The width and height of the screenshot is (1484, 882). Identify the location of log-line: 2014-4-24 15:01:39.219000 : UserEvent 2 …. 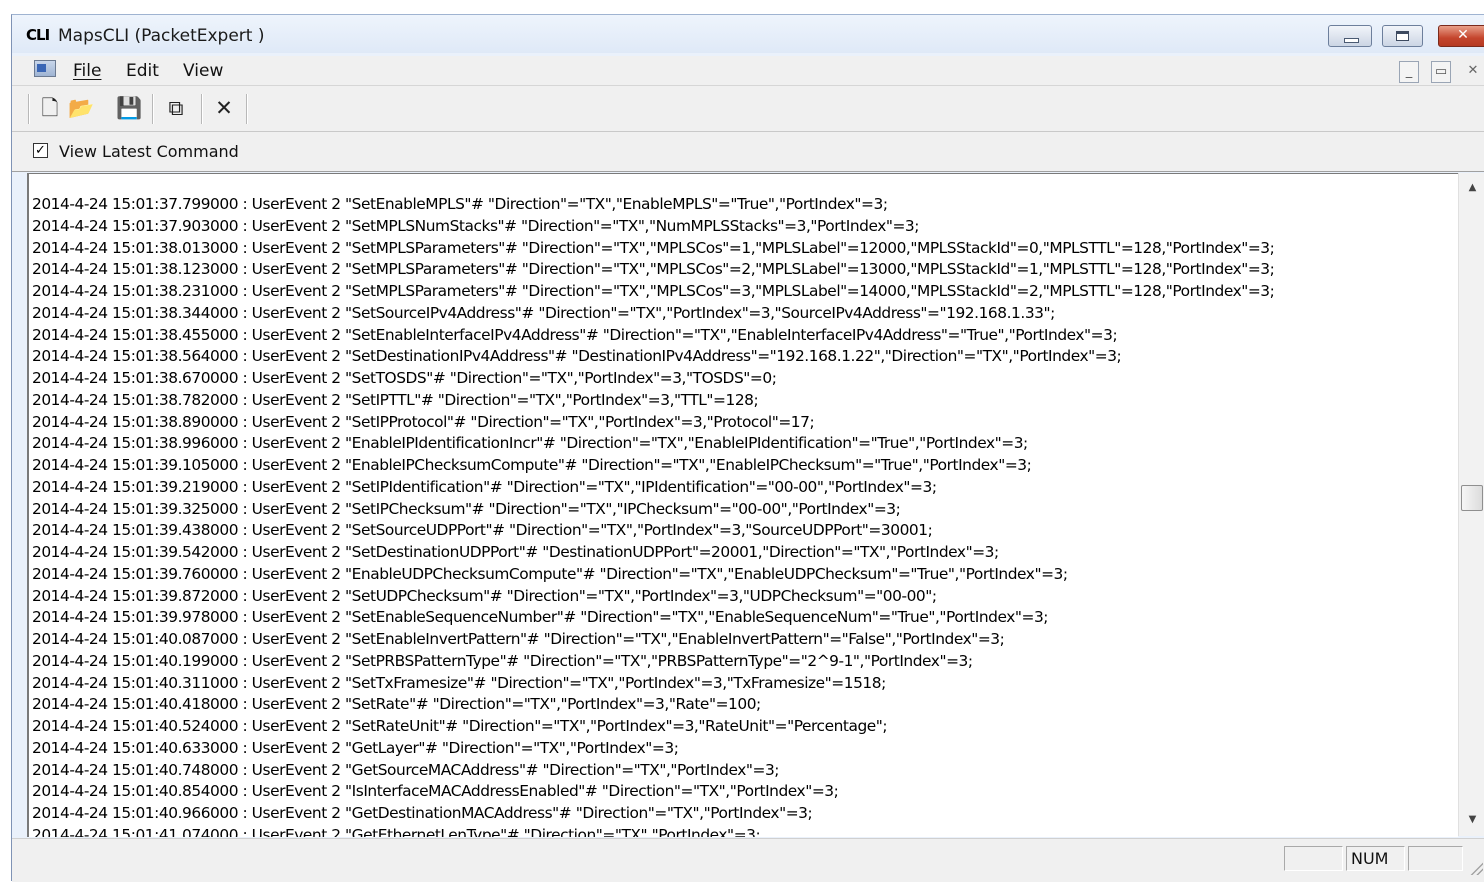
(484, 486).